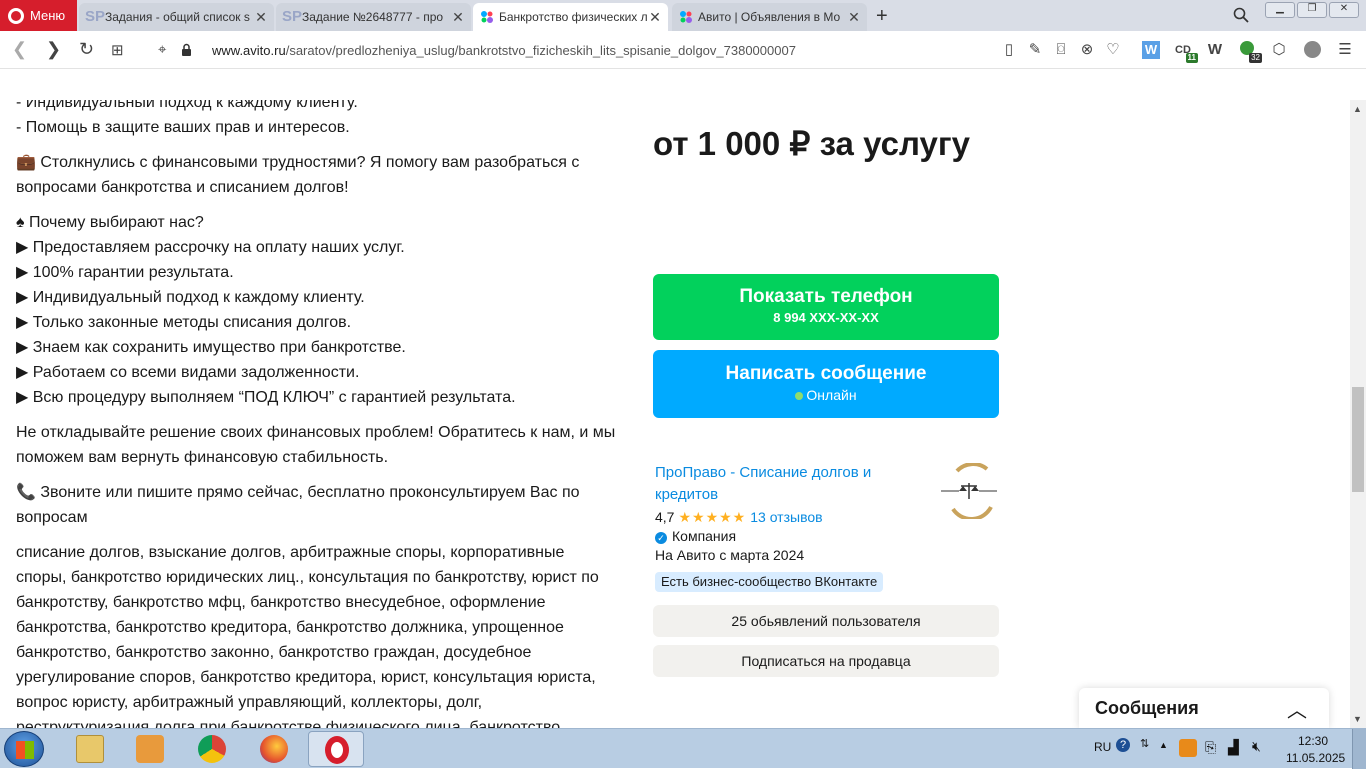  I want to click on tray-app-icon, so click(1188, 748).